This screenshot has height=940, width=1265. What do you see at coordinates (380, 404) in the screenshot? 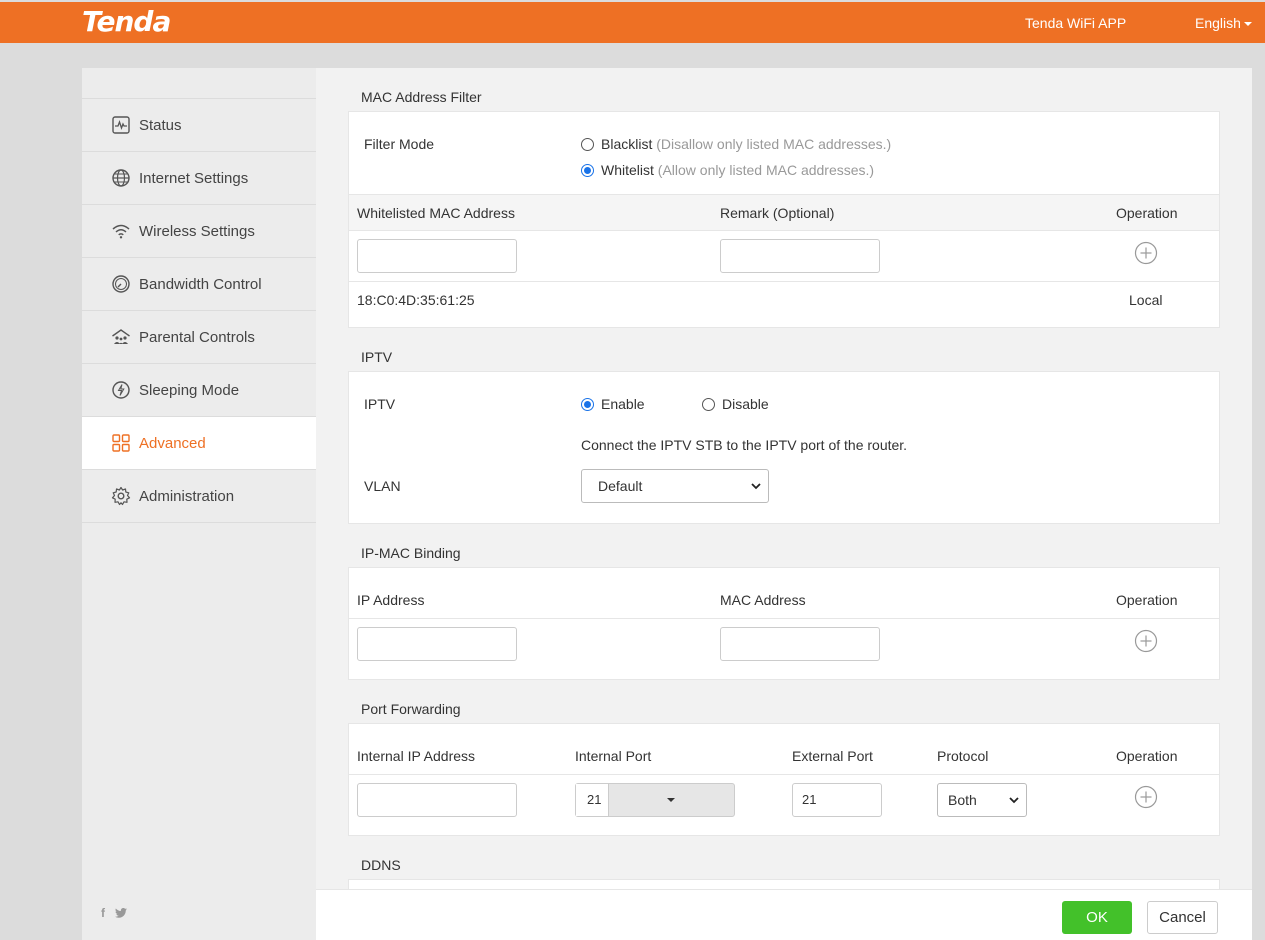
I see `iptv-label: IPTV` at bounding box center [380, 404].